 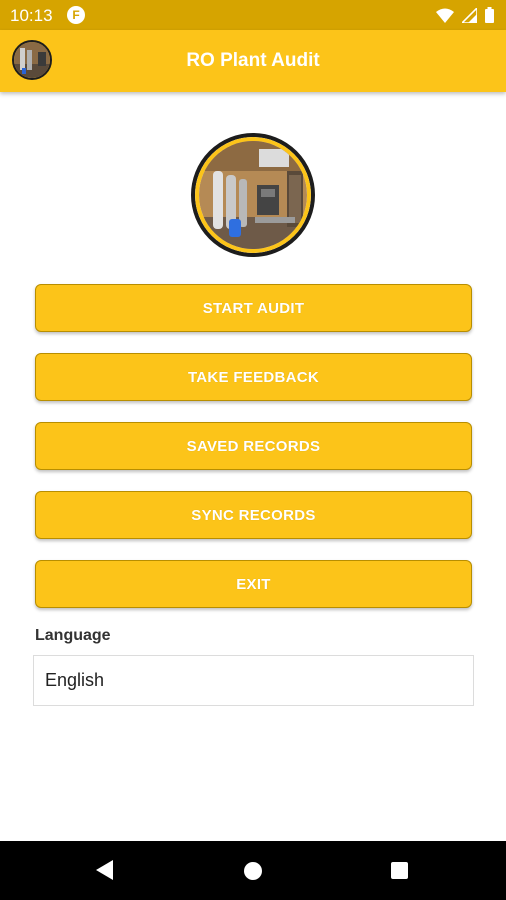 I want to click on language-select: English, so click(x=253, y=680).